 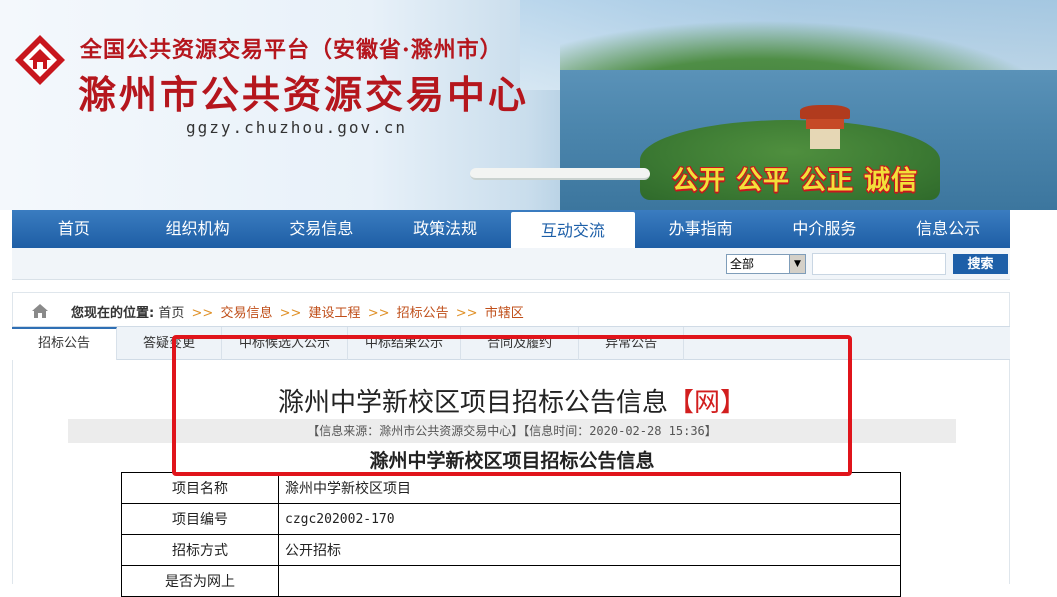 I want to click on search-category-select: 全部 ▼, so click(x=766, y=264).